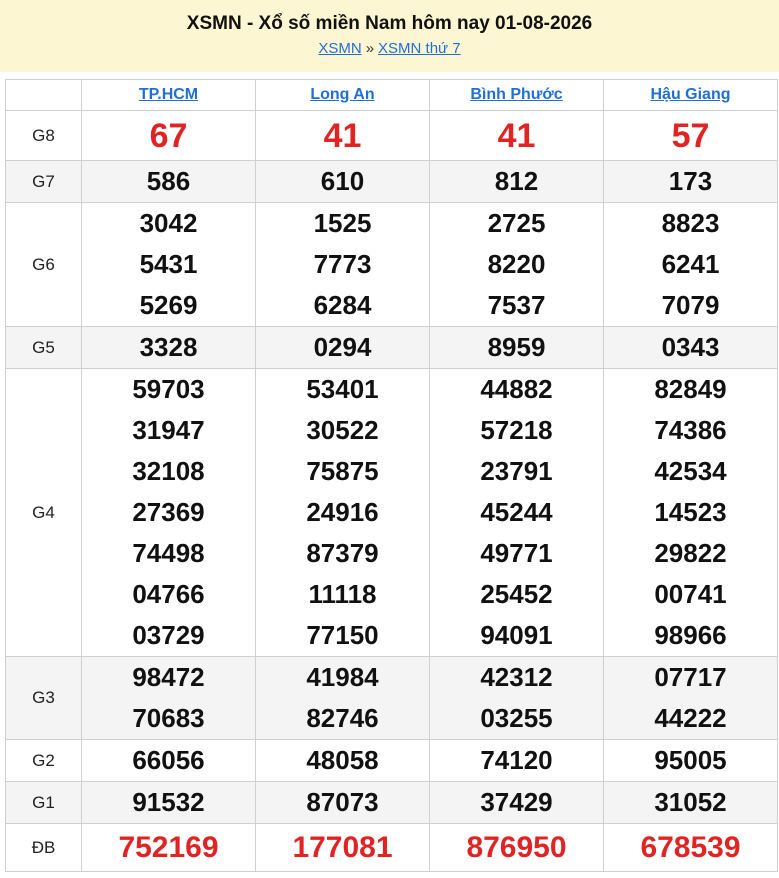 This screenshot has width=779, height=878. I want to click on prize-number: 32108, so click(168, 471).